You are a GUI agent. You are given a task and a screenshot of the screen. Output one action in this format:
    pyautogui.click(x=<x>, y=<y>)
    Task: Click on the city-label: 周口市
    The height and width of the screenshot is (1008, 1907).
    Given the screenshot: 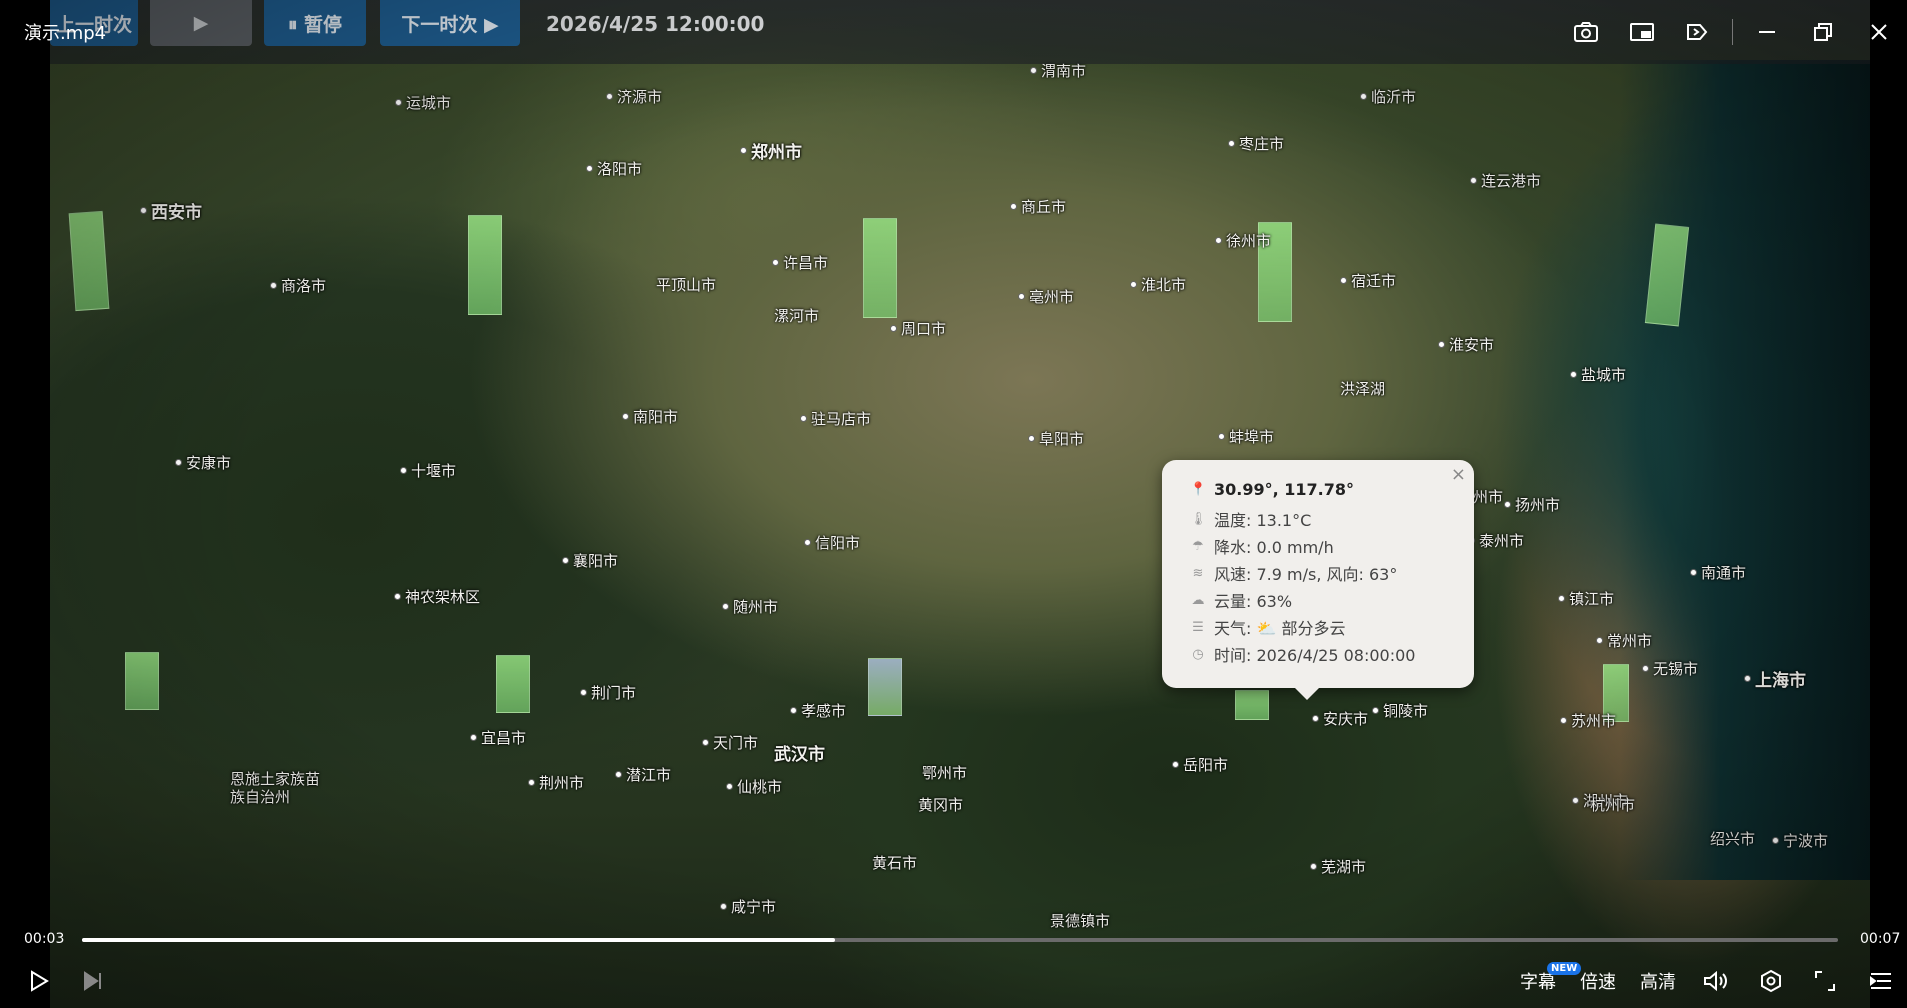 What is the action you would take?
    pyautogui.click(x=918, y=328)
    